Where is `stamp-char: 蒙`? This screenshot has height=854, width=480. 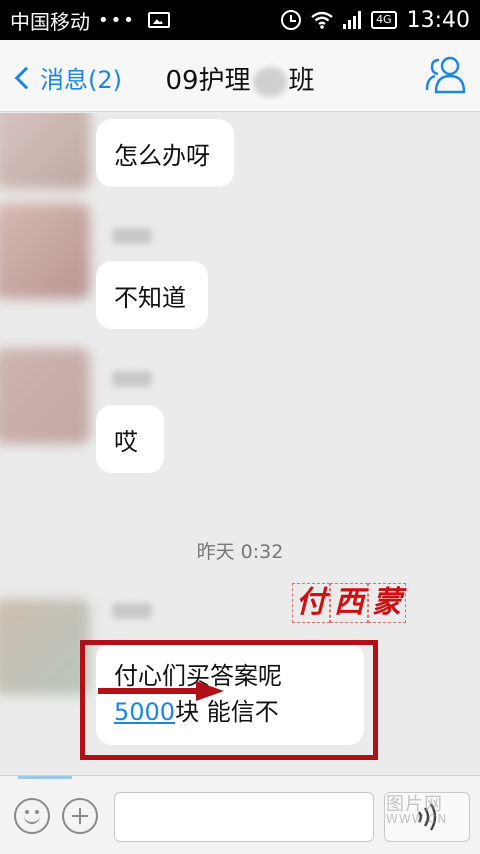 stamp-char: 蒙 is located at coordinates (387, 603).